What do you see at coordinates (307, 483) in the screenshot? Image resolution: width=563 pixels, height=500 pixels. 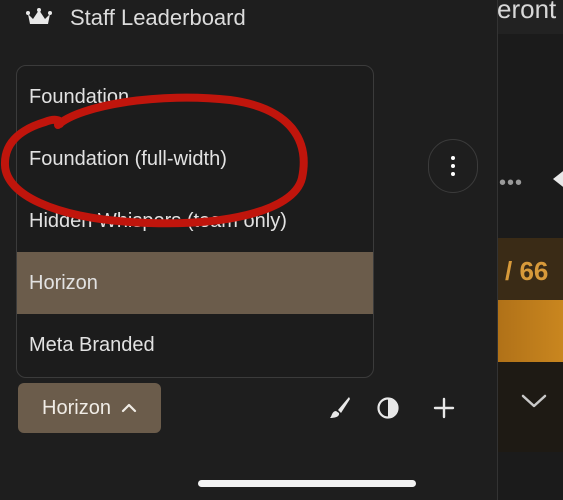 I see `home-indicator` at bounding box center [307, 483].